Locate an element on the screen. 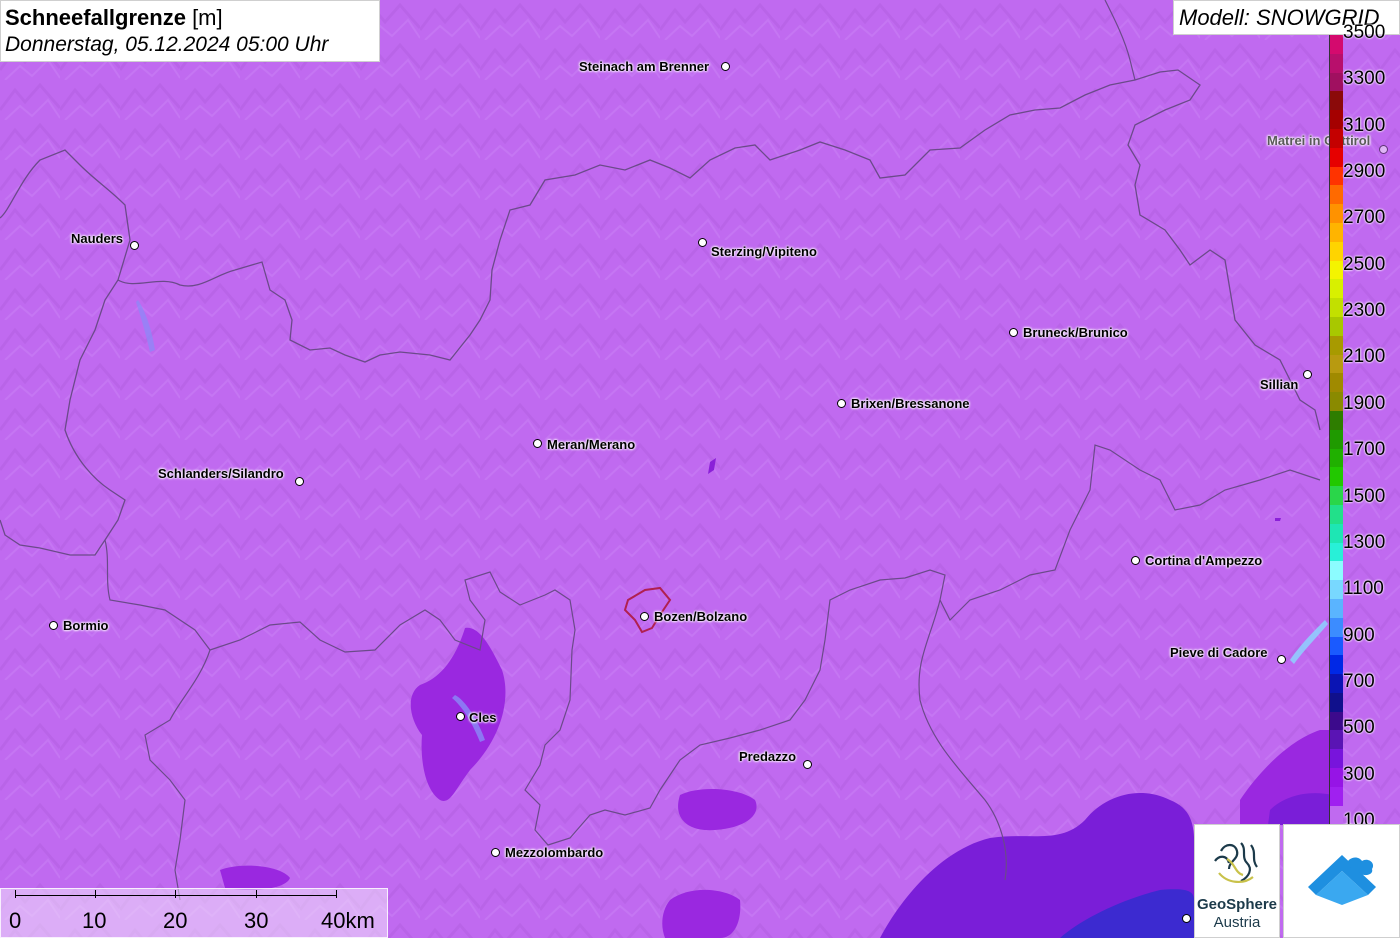  city-label: Mezzolombardo is located at coordinates (554, 852).